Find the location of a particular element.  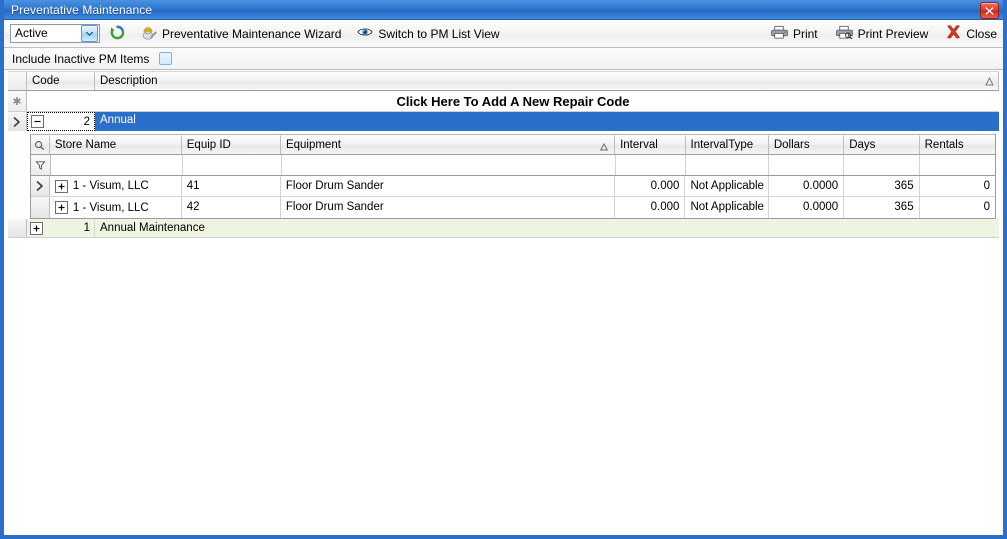

eye-icon is located at coordinates (365, 33).